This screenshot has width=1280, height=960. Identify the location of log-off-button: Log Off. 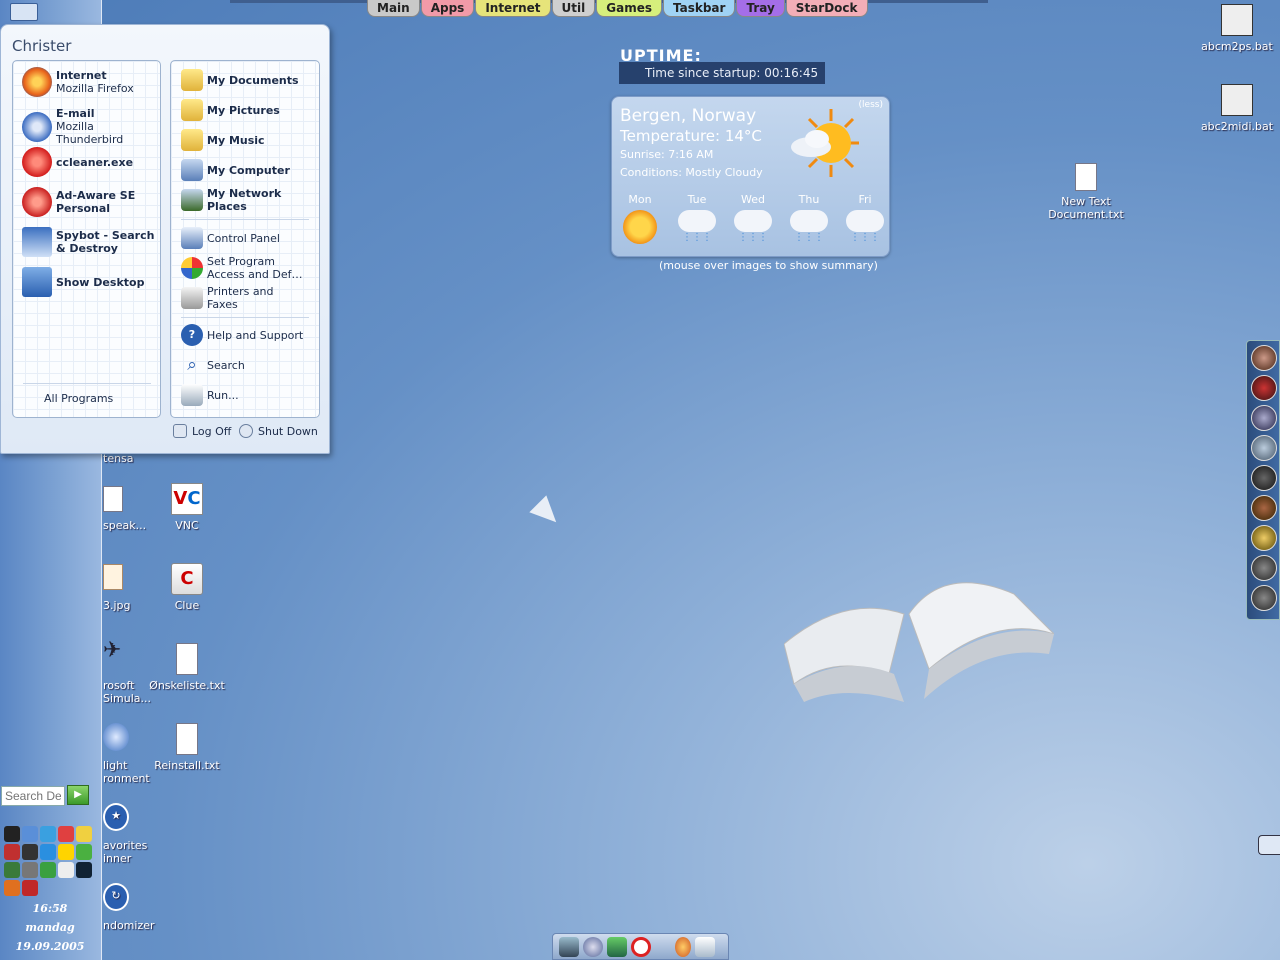
(202, 431).